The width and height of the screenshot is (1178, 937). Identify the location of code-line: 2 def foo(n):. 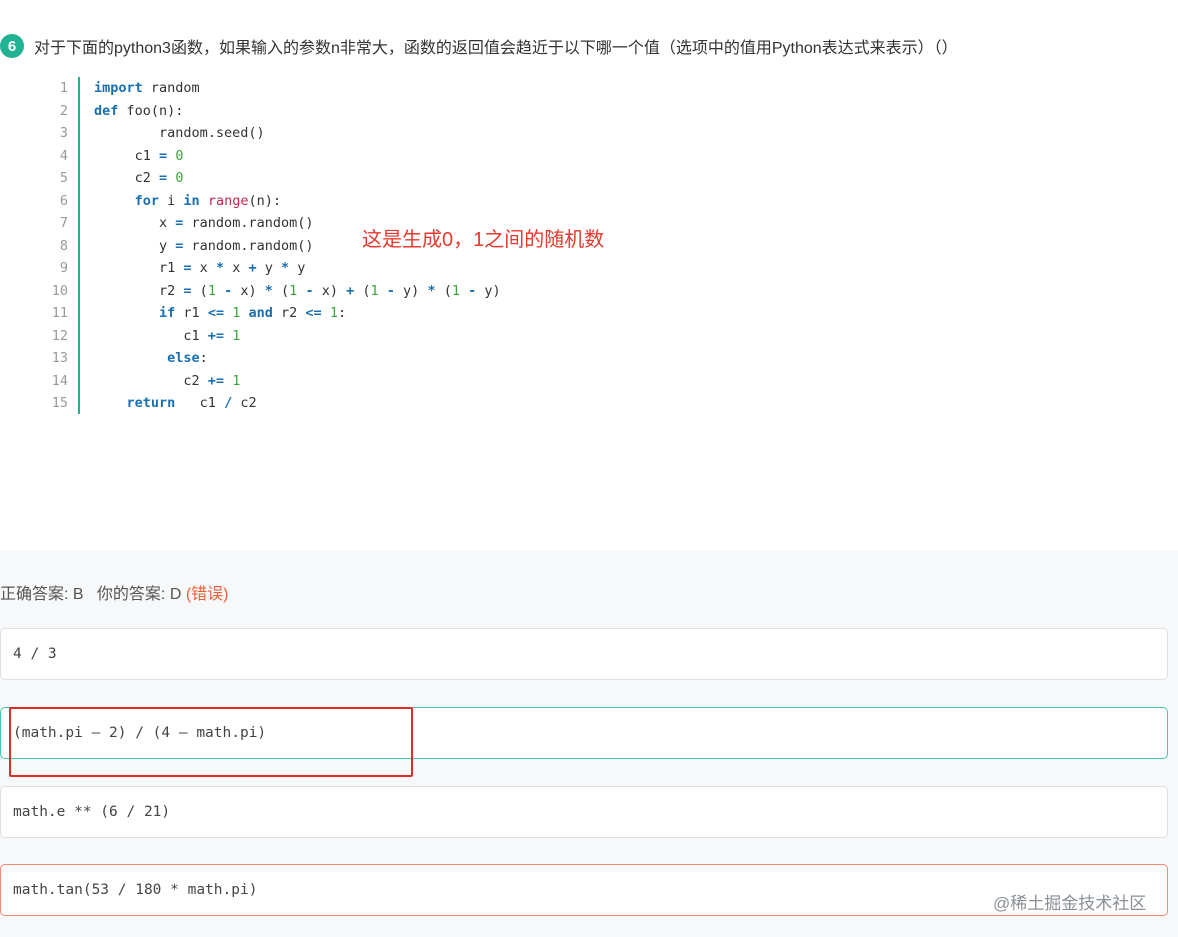
(340, 111).